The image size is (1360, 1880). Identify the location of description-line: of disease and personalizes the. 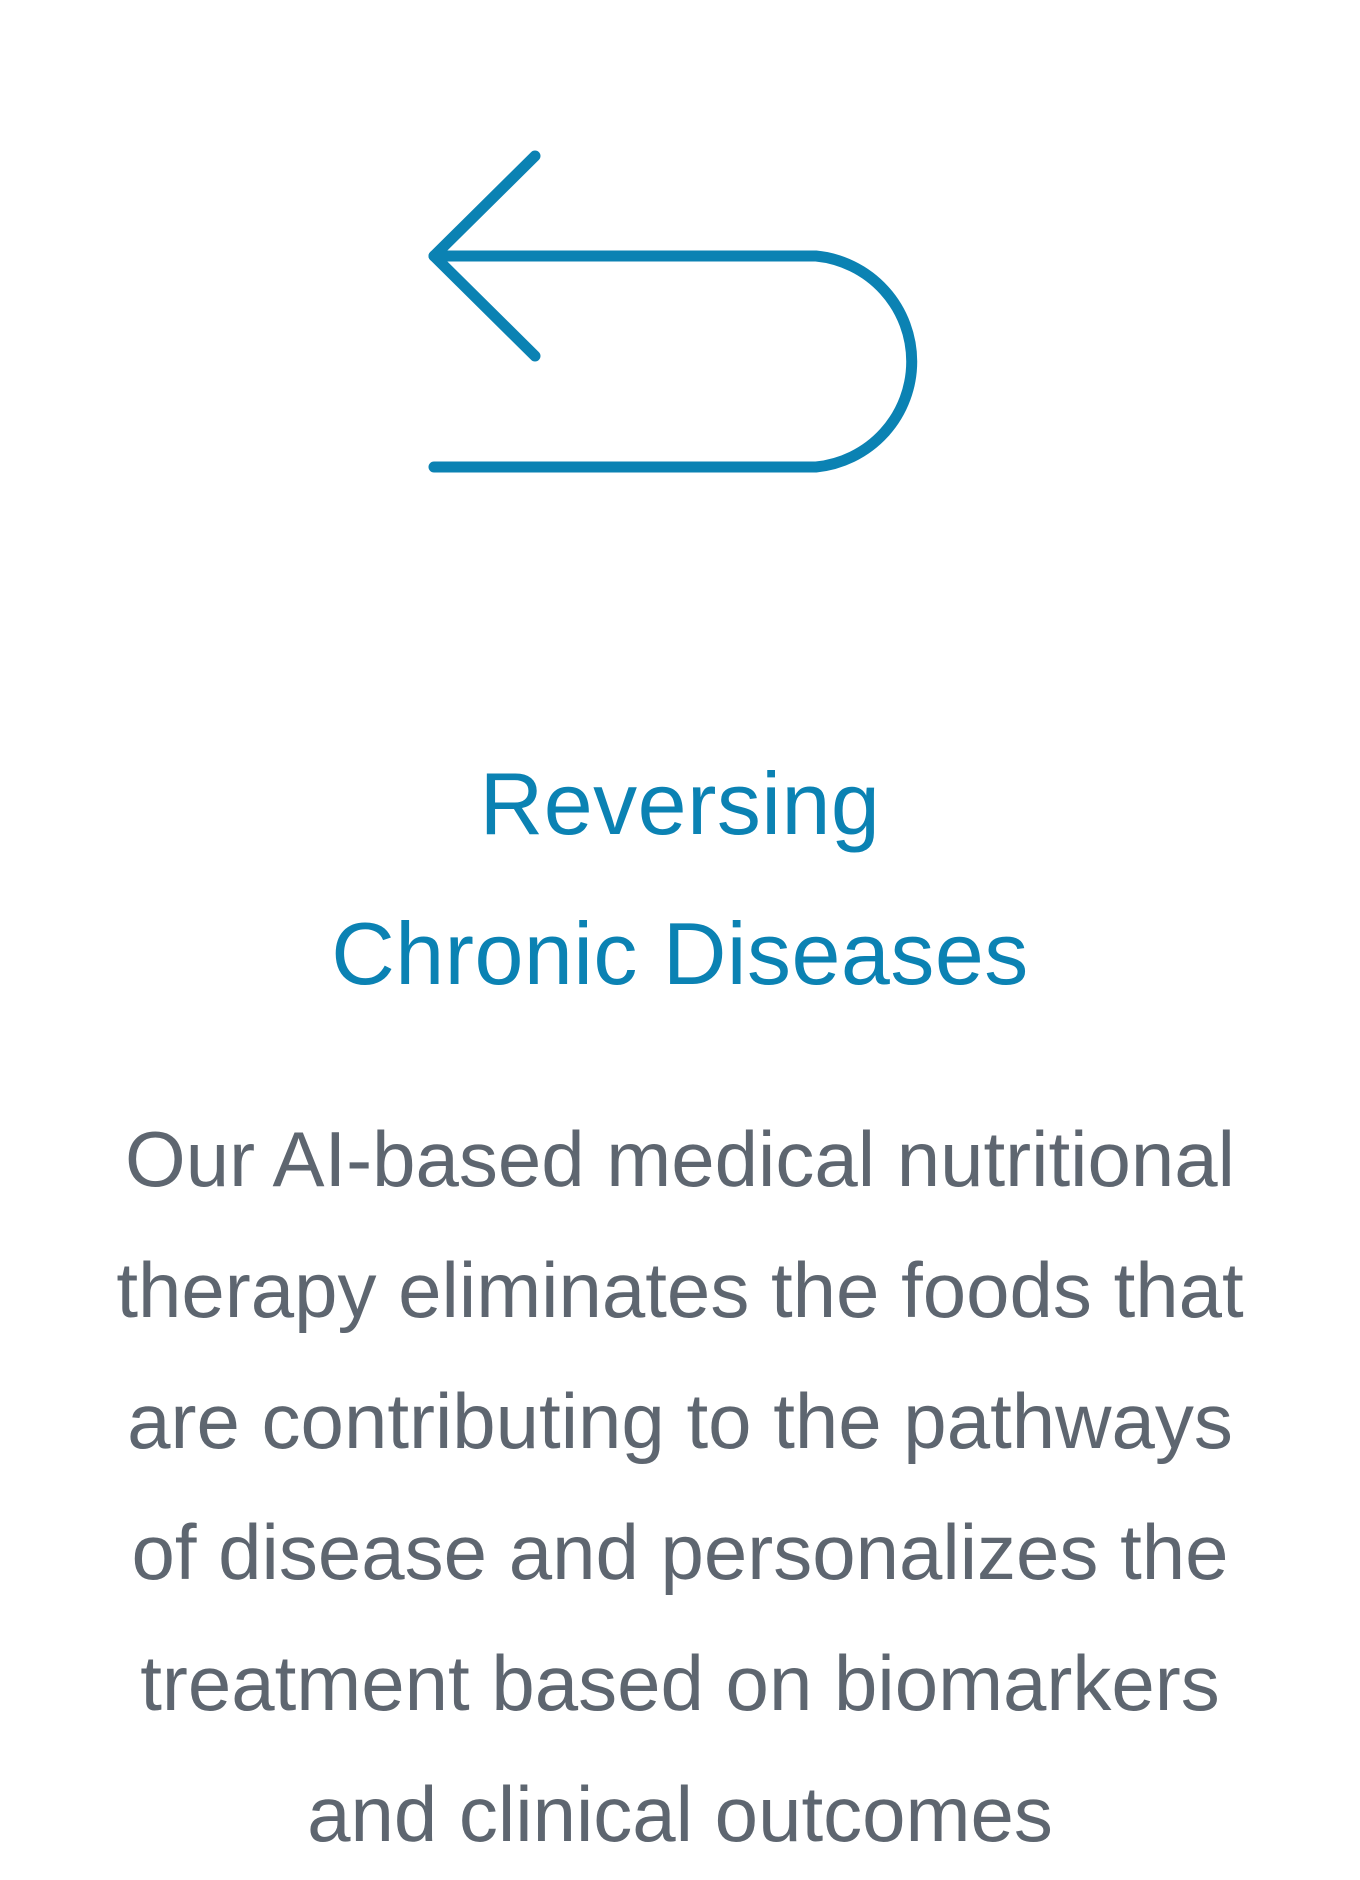
(680, 1552).